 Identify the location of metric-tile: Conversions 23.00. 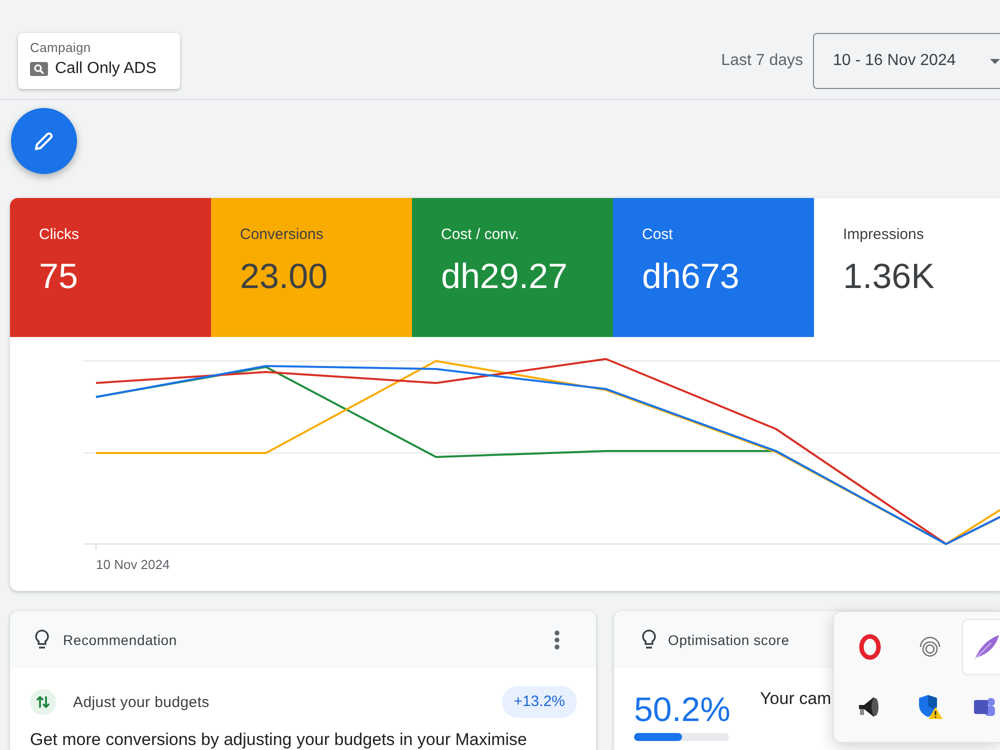
(311, 267).